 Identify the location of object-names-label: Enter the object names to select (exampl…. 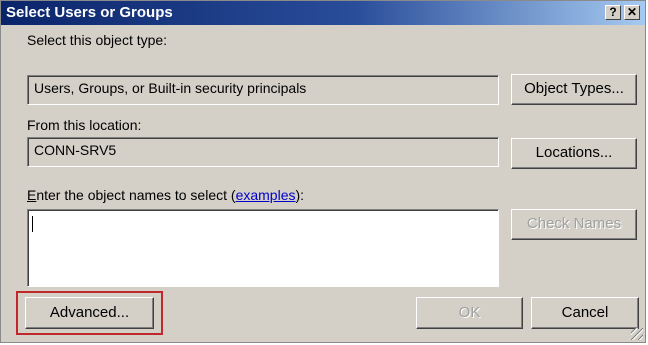
(165, 195).